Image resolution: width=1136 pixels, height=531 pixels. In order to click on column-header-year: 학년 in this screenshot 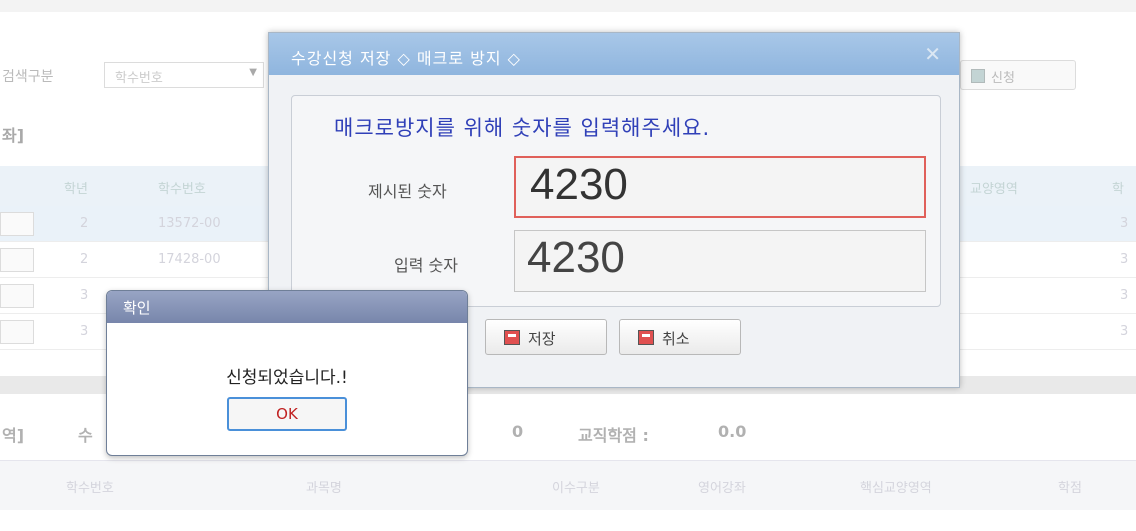, I will do `click(76, 189)`.